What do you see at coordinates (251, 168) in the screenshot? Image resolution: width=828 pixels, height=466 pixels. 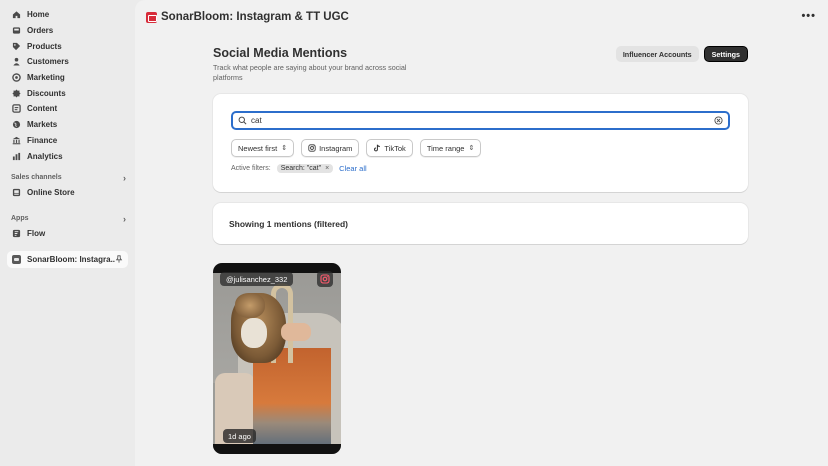 I see `active-filters-label: Active filters:` at bounding box center [251, 168].